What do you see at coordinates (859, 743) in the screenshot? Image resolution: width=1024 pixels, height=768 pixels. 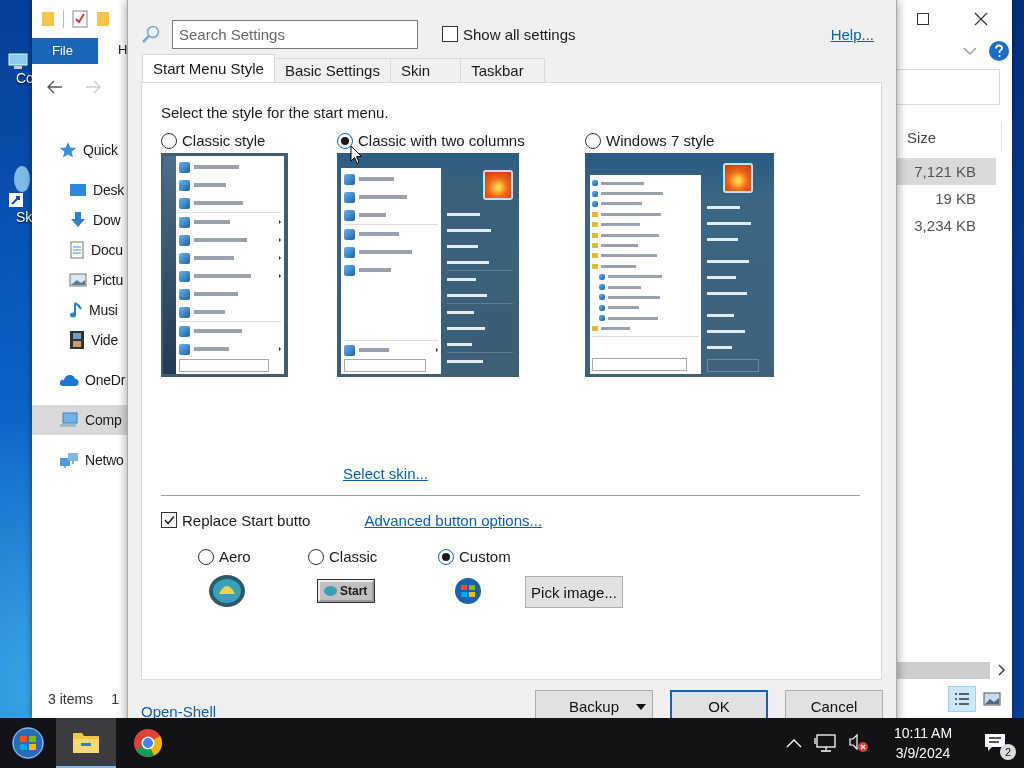 I see `volume-muted-icon` at bounding box center [859, 743].